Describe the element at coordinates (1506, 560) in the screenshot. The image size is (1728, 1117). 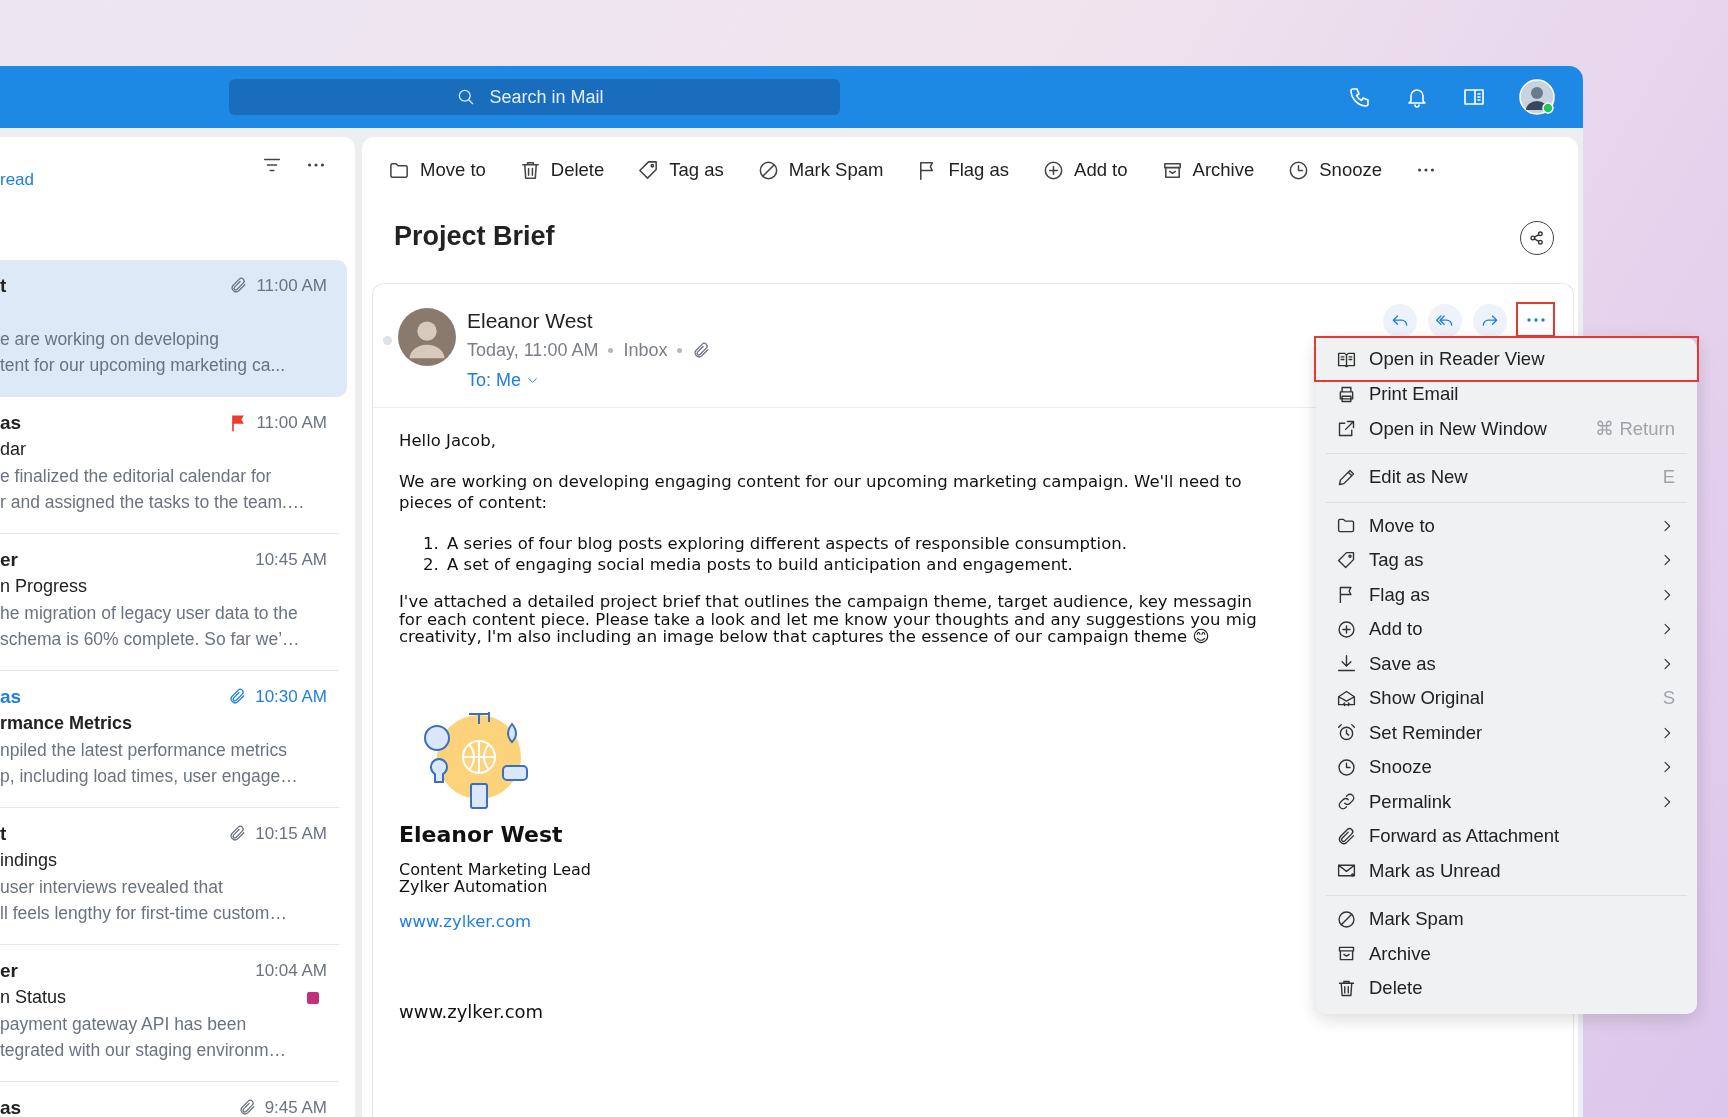
I see `menu-item: Tag as` at that location.